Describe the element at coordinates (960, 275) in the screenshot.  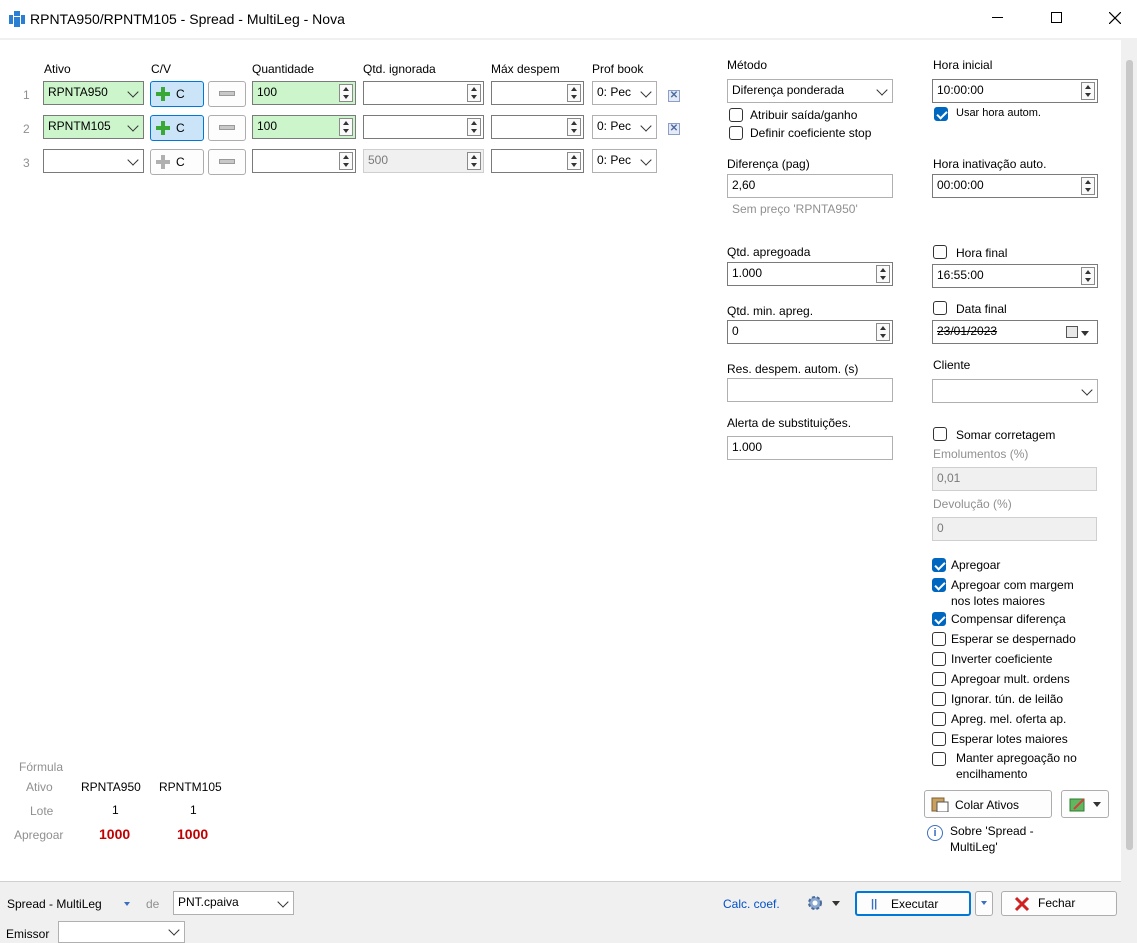
I see `hora-final-value: 16:55:00` at that location.